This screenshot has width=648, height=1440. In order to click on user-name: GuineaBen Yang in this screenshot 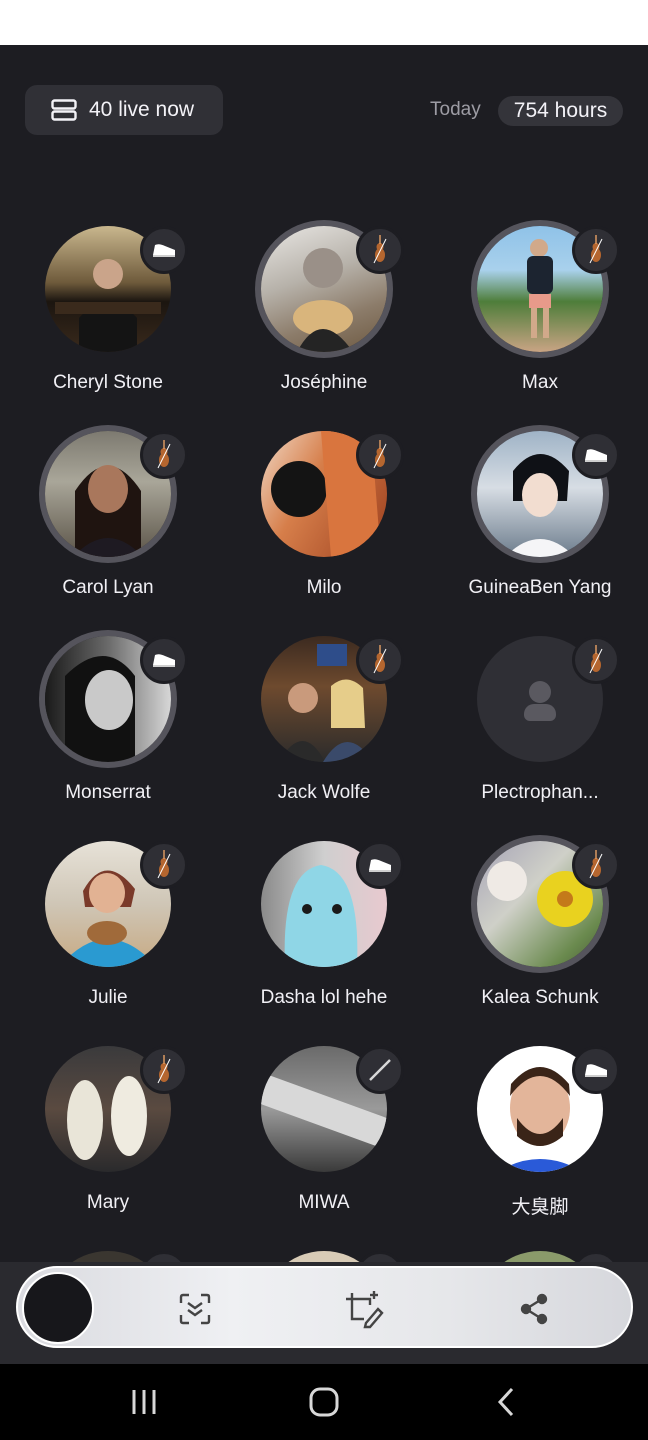, I will do `click(540, 587)`.